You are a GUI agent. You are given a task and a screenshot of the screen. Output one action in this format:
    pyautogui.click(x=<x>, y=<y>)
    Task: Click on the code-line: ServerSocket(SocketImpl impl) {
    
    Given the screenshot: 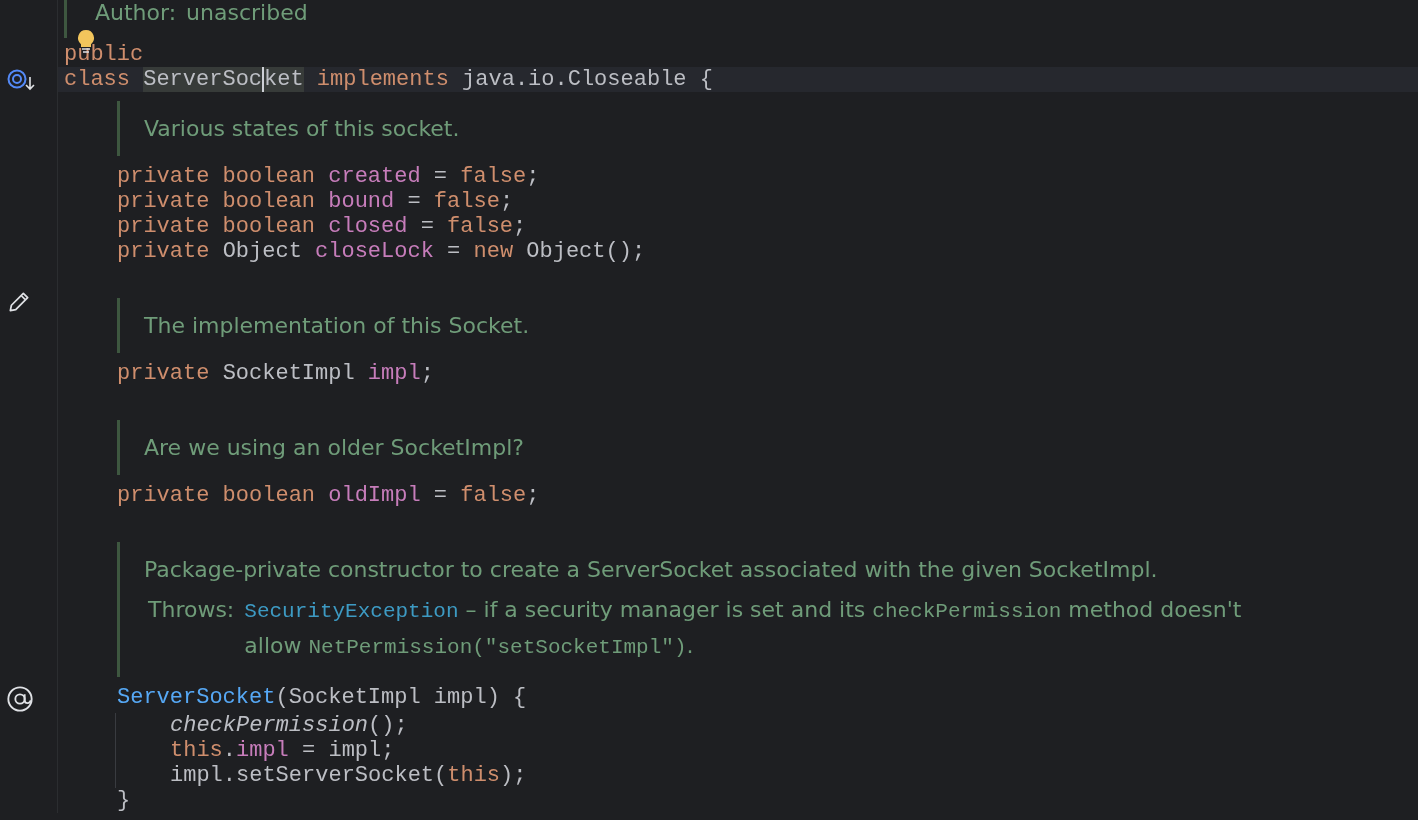 What is the action you would take?
    pyautogui.click(x=322, y=697)
    